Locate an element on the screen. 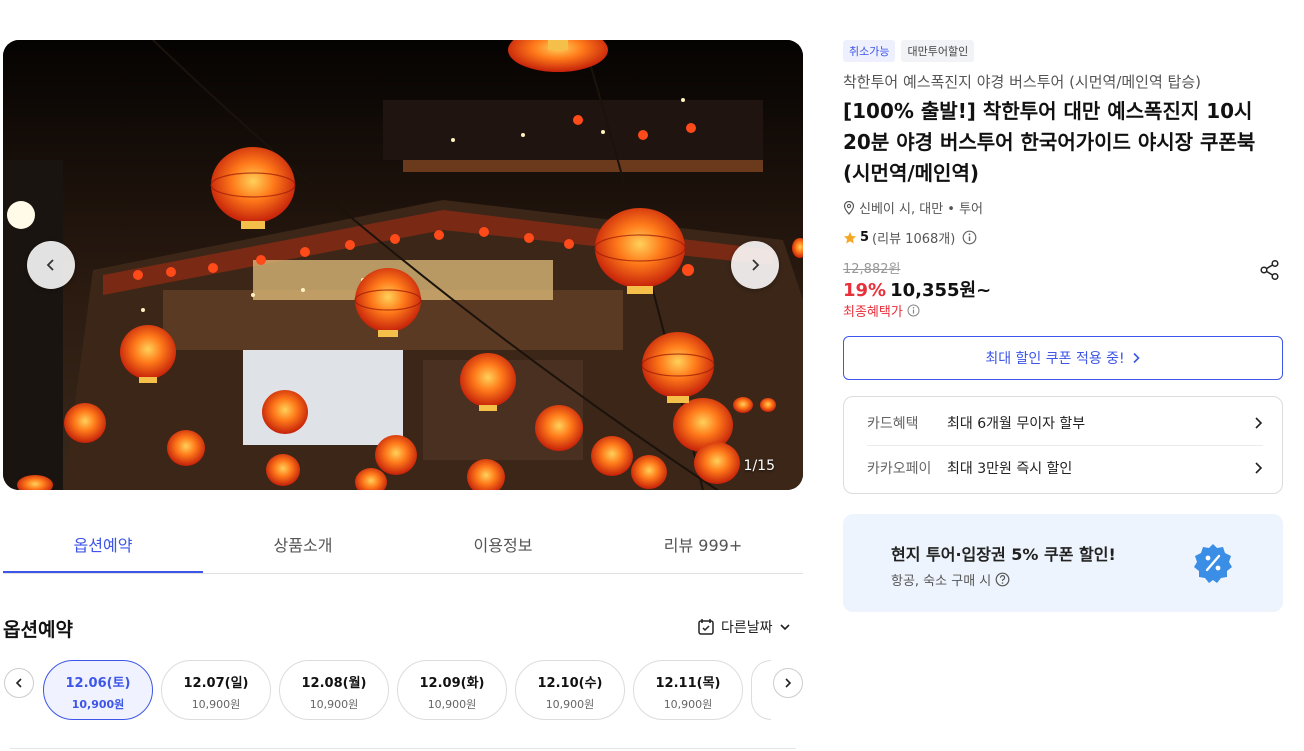 This screenshot has width=1304, height=751. promo-subtitle: 항공, 숙소 구매 시 is located at coordinates (950, 579).